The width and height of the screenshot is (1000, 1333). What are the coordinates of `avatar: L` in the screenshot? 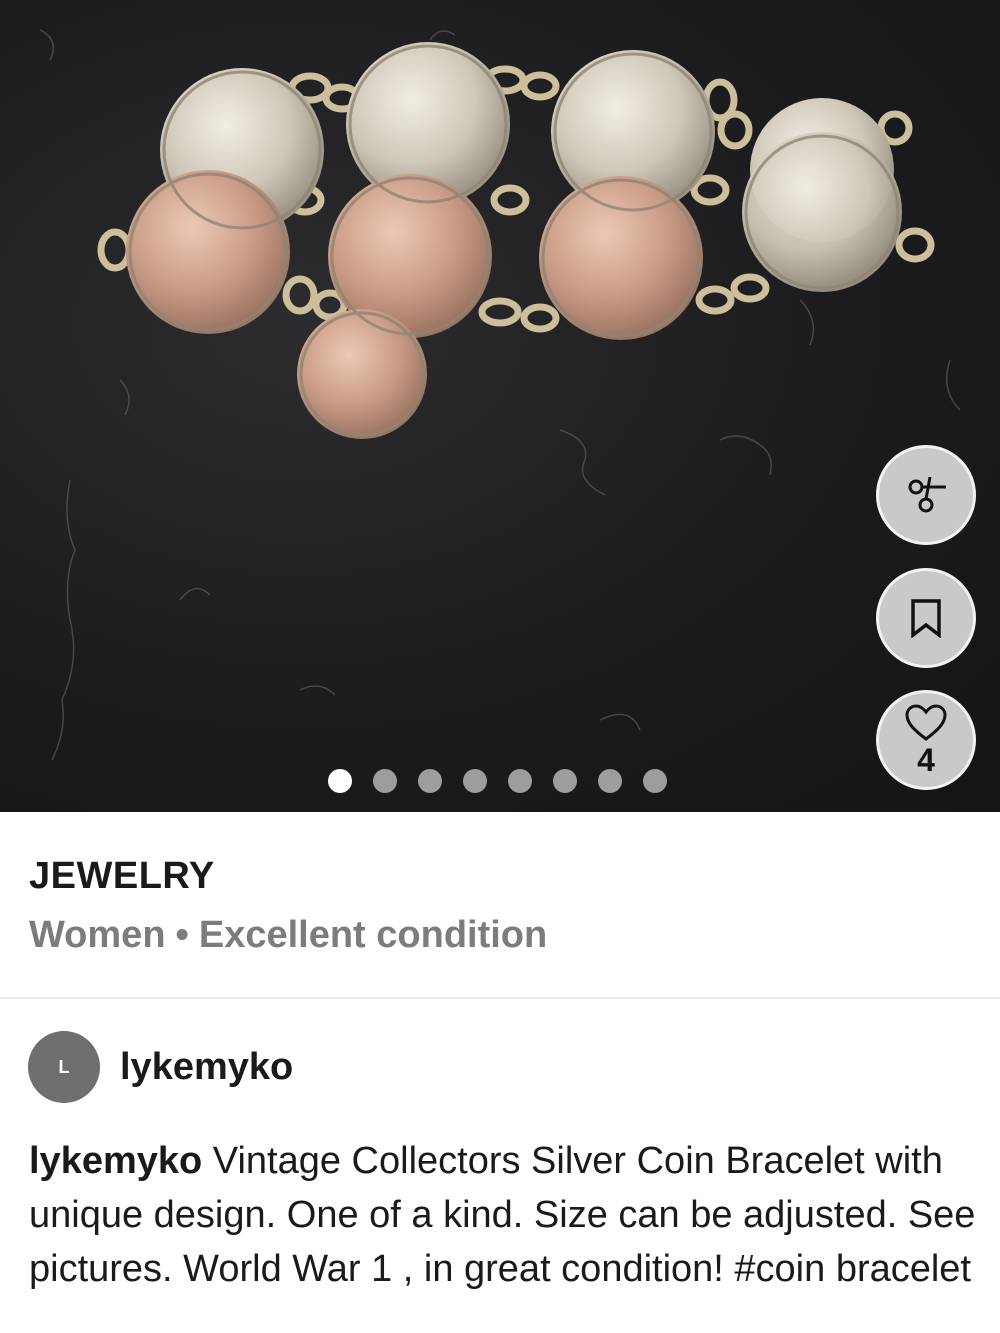 It's located at (64, 1067).